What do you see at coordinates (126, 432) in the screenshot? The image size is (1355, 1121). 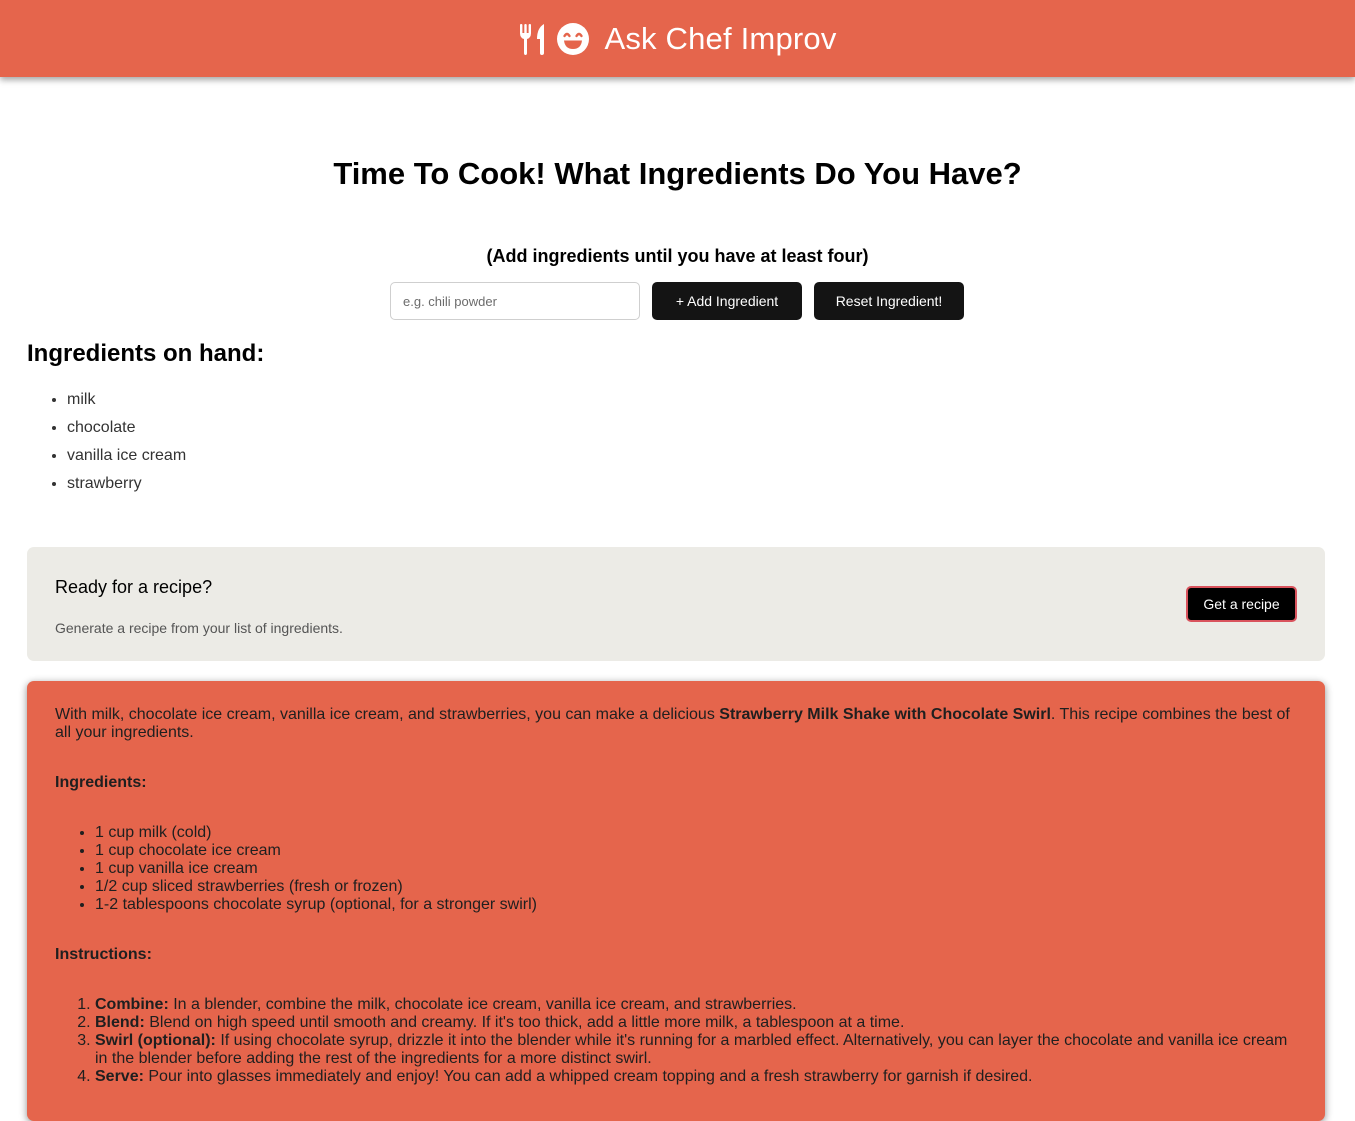 I see `ingredient-item: chocolate` at bounding box center [126, 432].